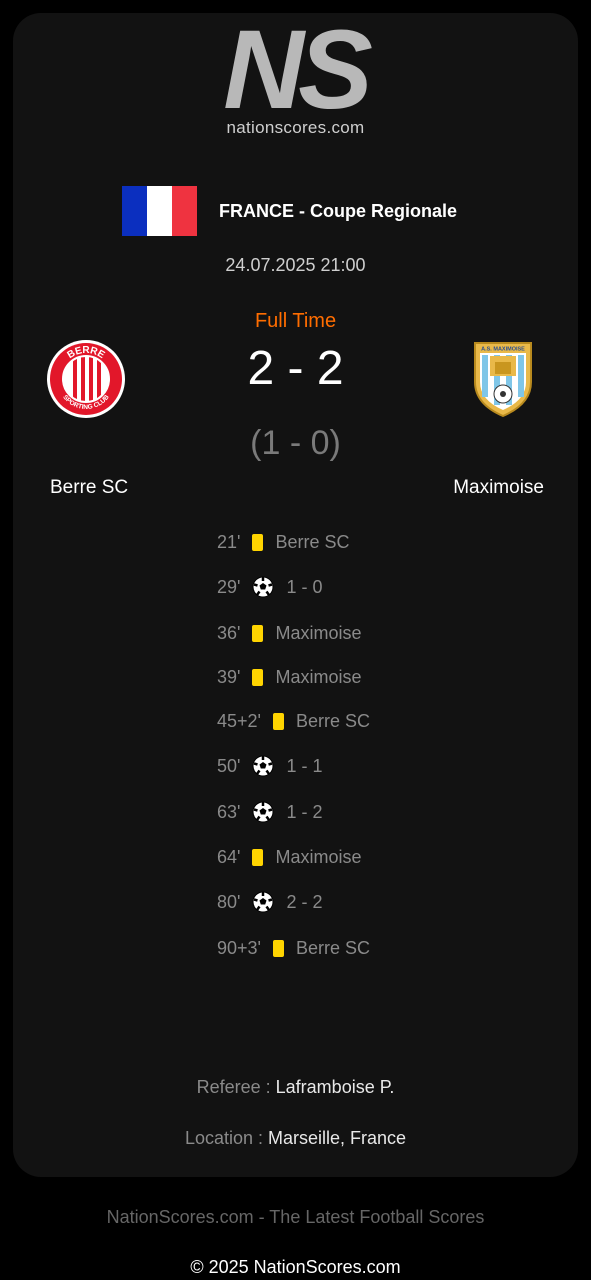 The height and width of the screenshot is (1280, 591). Describe the element at coordinates (297, 68) in the screenshot. I see `svg-text: NS` at that location.